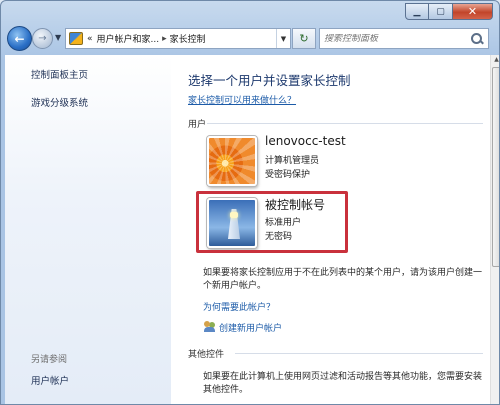 The image size is (500, 405). I want to click on address-bar: « 用户帐户和家... ▸ 家长控制 ▼, so click(178, 38).